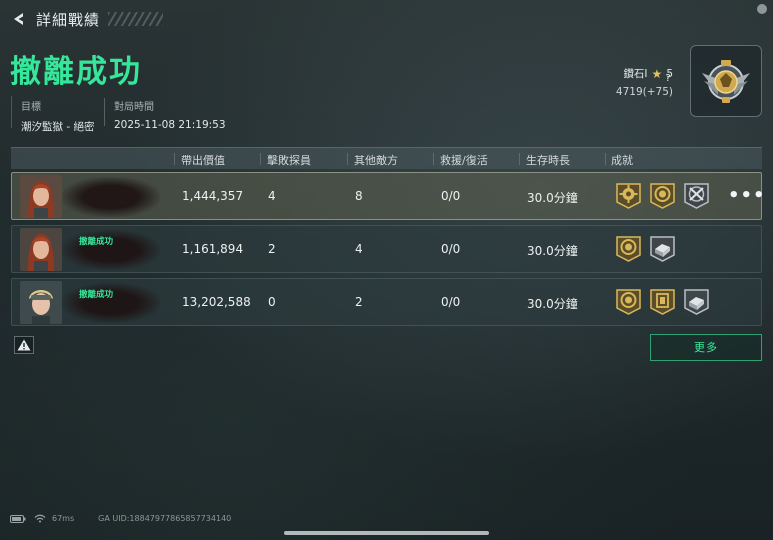  What do you see at coordinates (706, 347) in the screenshot?
I see `more-button: 更多` at bounding box center [706, 347].